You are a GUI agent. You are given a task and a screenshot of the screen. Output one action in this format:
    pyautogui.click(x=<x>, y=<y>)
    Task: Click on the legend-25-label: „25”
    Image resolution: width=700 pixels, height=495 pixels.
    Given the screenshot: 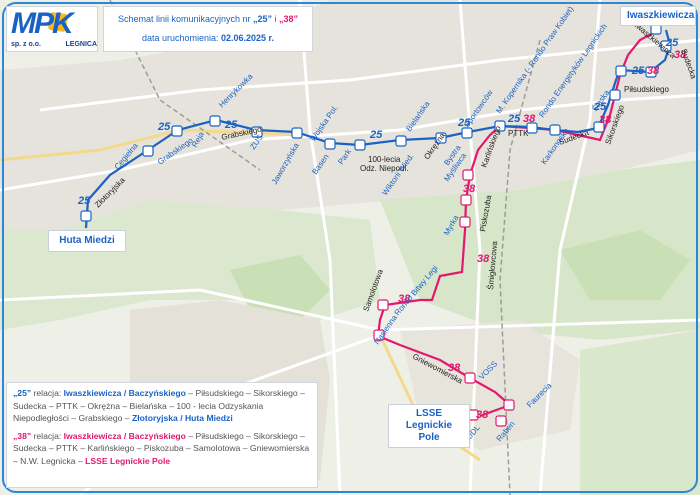 What is the action you would take?
    pyautogui.click(x=22, y=393)
    